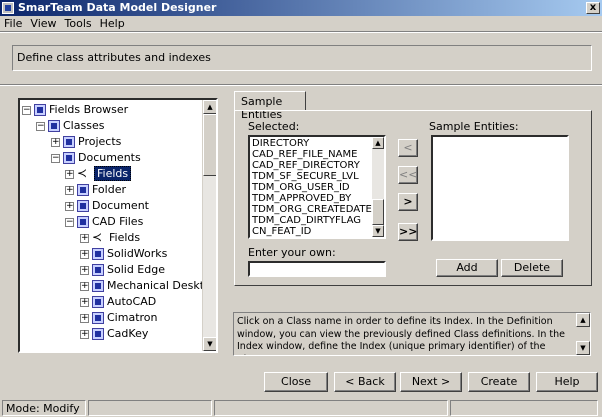  I want to click on menu-view: View, so click(43, 23).